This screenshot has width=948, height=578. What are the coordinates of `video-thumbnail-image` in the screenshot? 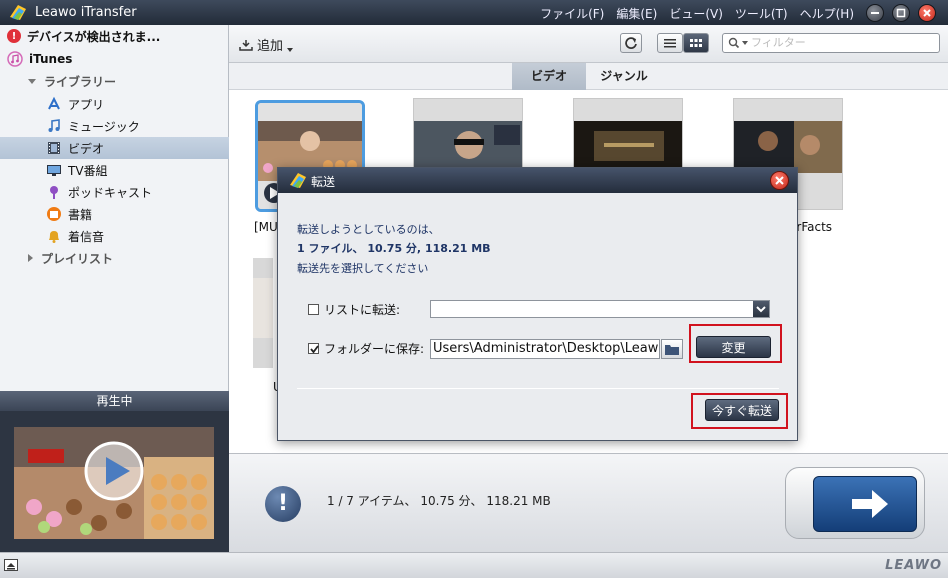 It's located at (263, 313).